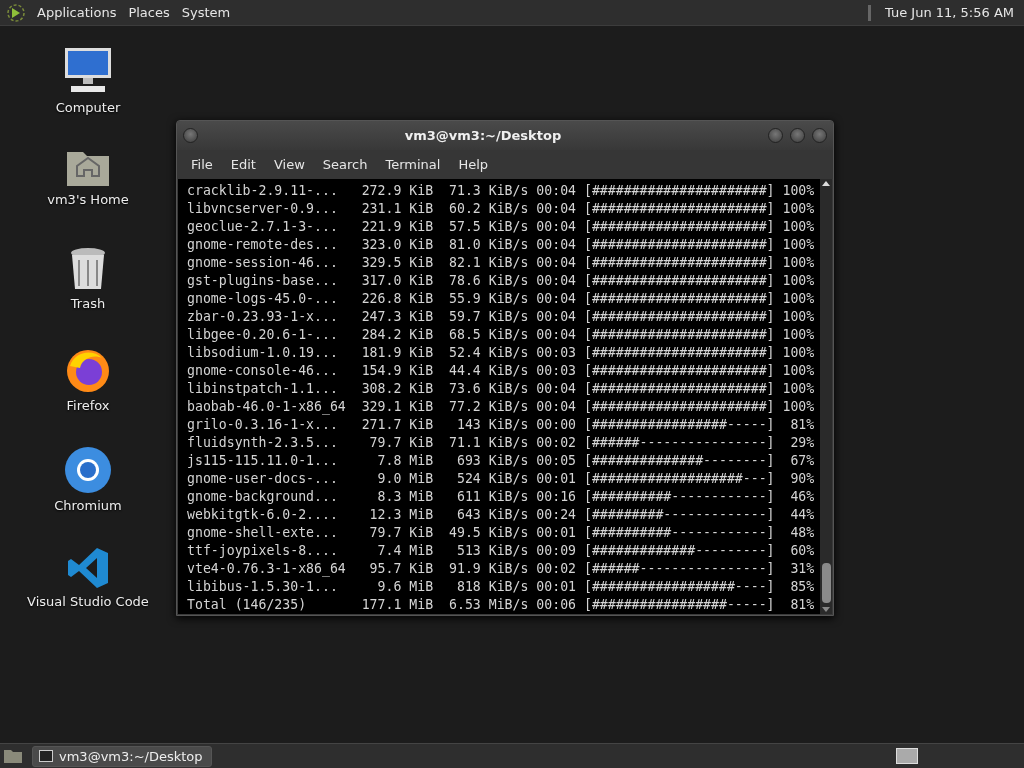 Image resolution: width=1024 pixels, height=768 pixels. What do you see at coordinates (826, 583) in the screenshot?
I see `scroll-thumb` at bounding box center [826, 583].